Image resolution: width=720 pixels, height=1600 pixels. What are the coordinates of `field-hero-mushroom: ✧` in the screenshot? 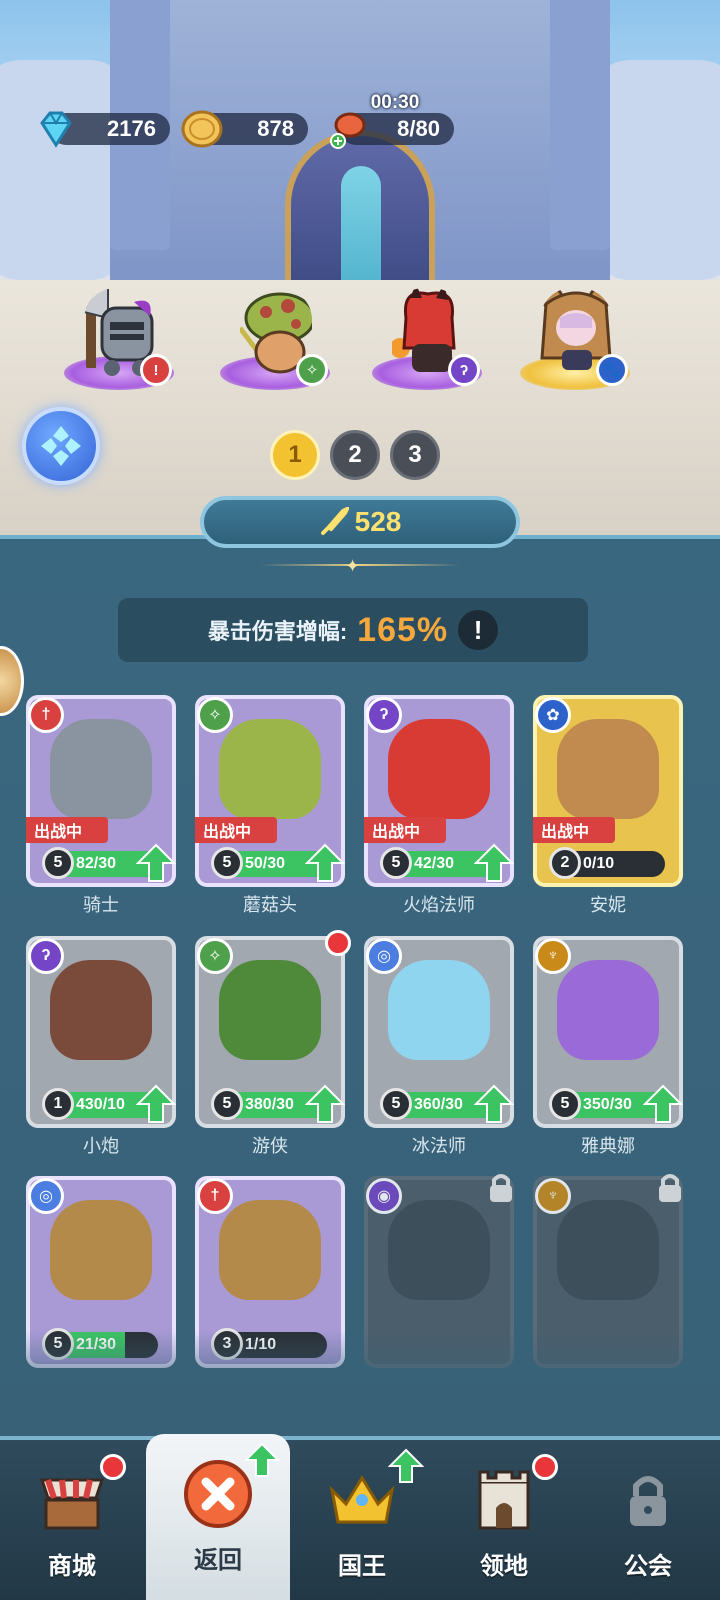 It's located at (275, 320).